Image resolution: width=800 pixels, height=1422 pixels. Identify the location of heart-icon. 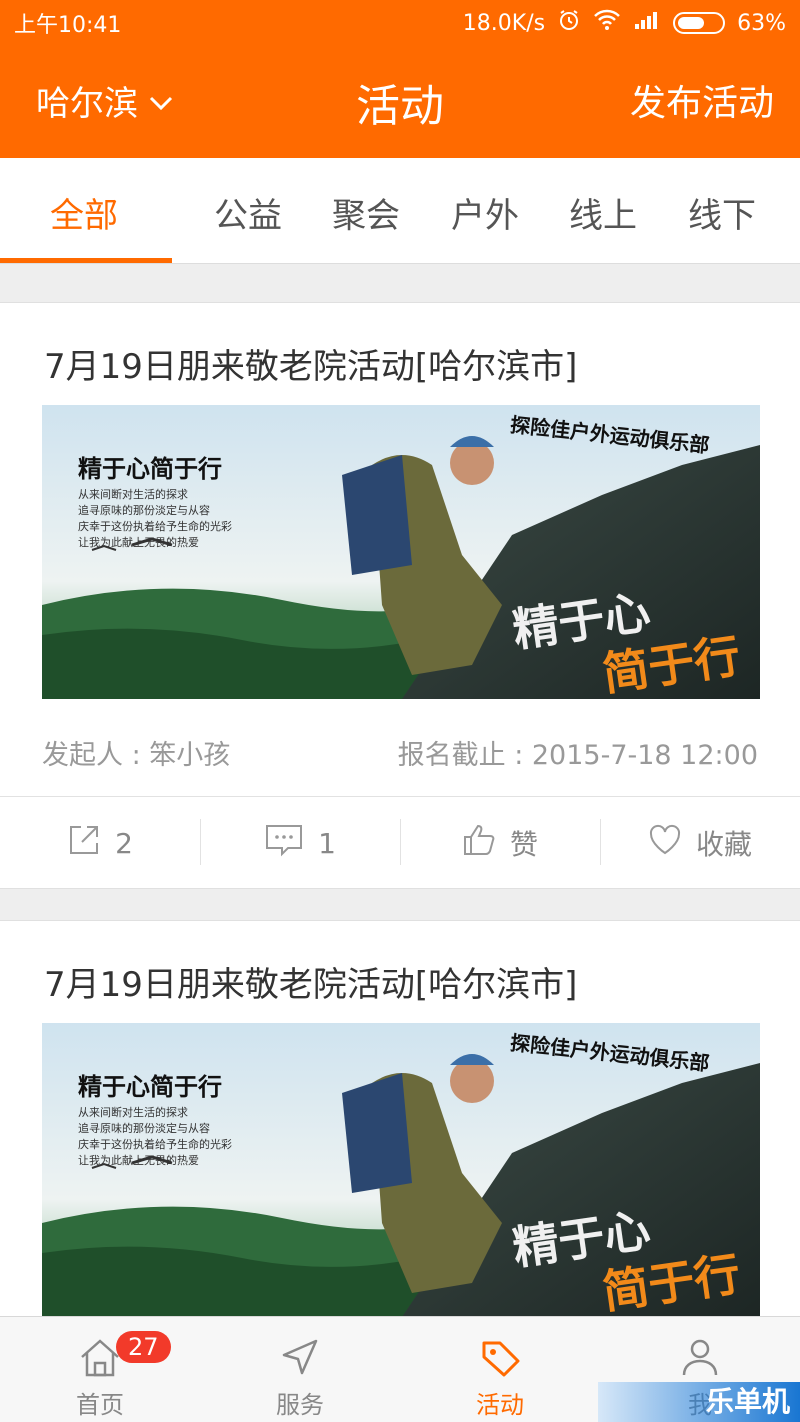
(665, 843).